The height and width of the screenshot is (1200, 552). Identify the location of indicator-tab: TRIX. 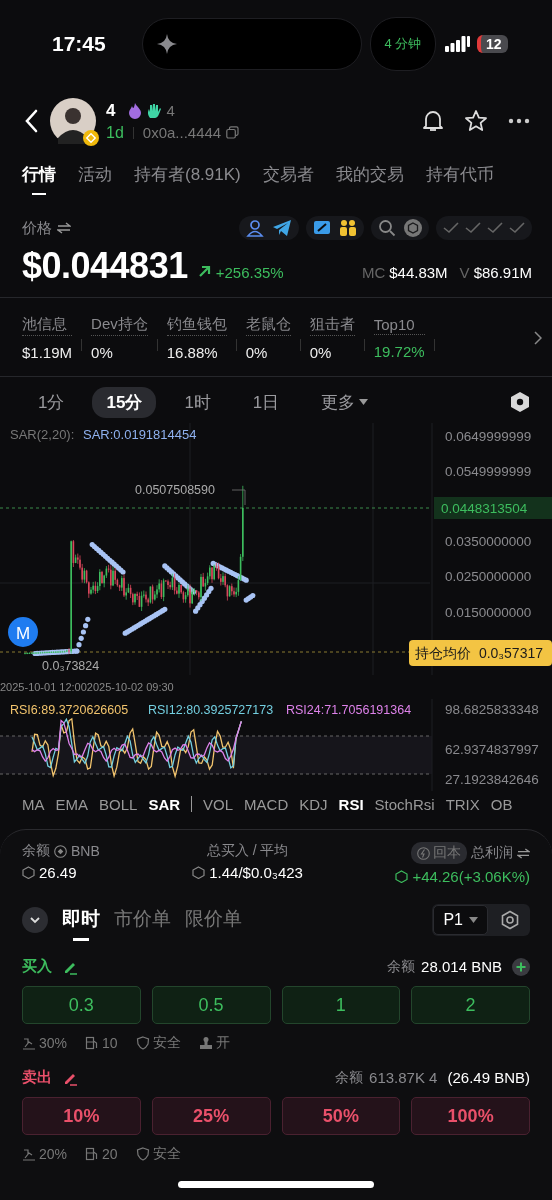
(462, 804).